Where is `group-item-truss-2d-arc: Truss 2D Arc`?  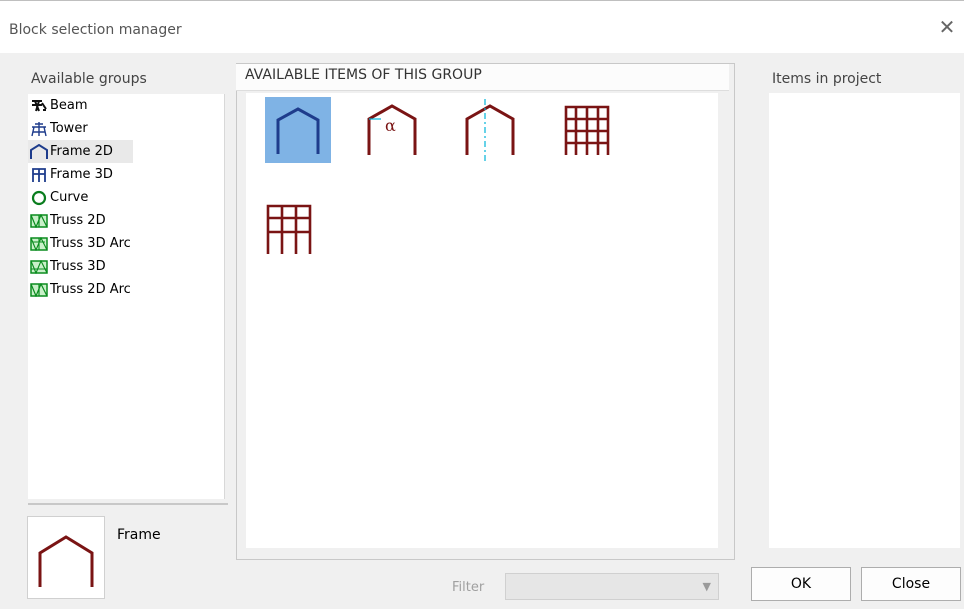
group-item-truss-2d-arc: Truss 2D Arc is located at coordinates (126, 289).